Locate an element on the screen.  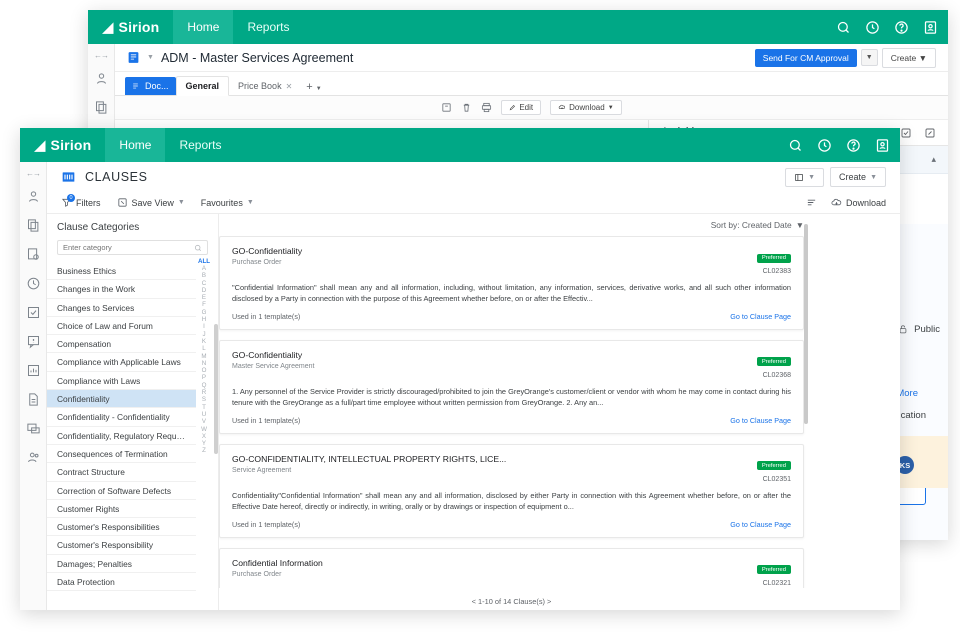
alpha-letter: A is located at coordinates (204, 268).